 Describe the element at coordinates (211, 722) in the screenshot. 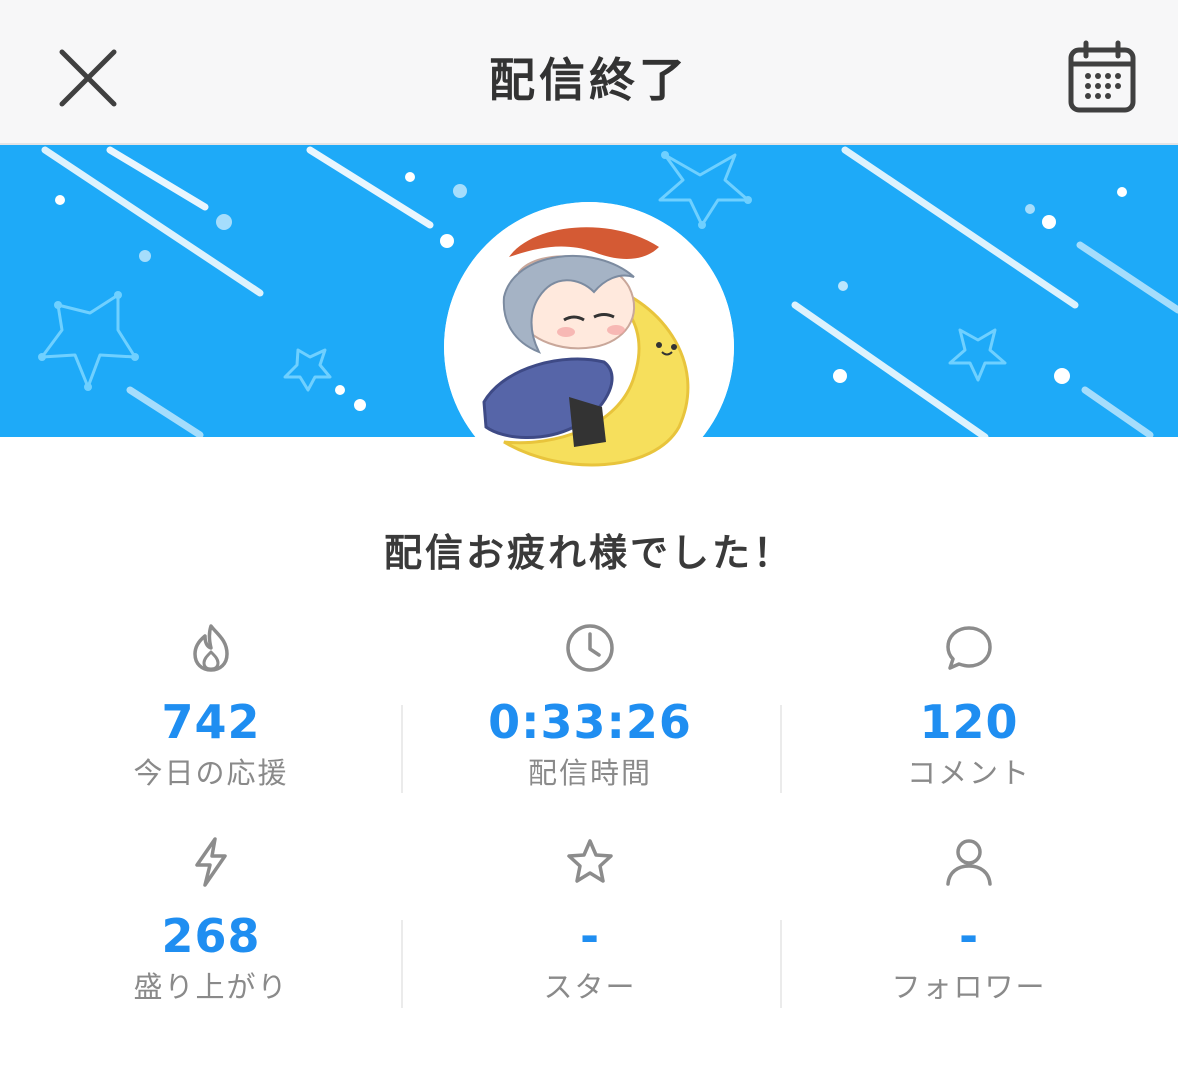

I see `stat-value: 742` at that location.